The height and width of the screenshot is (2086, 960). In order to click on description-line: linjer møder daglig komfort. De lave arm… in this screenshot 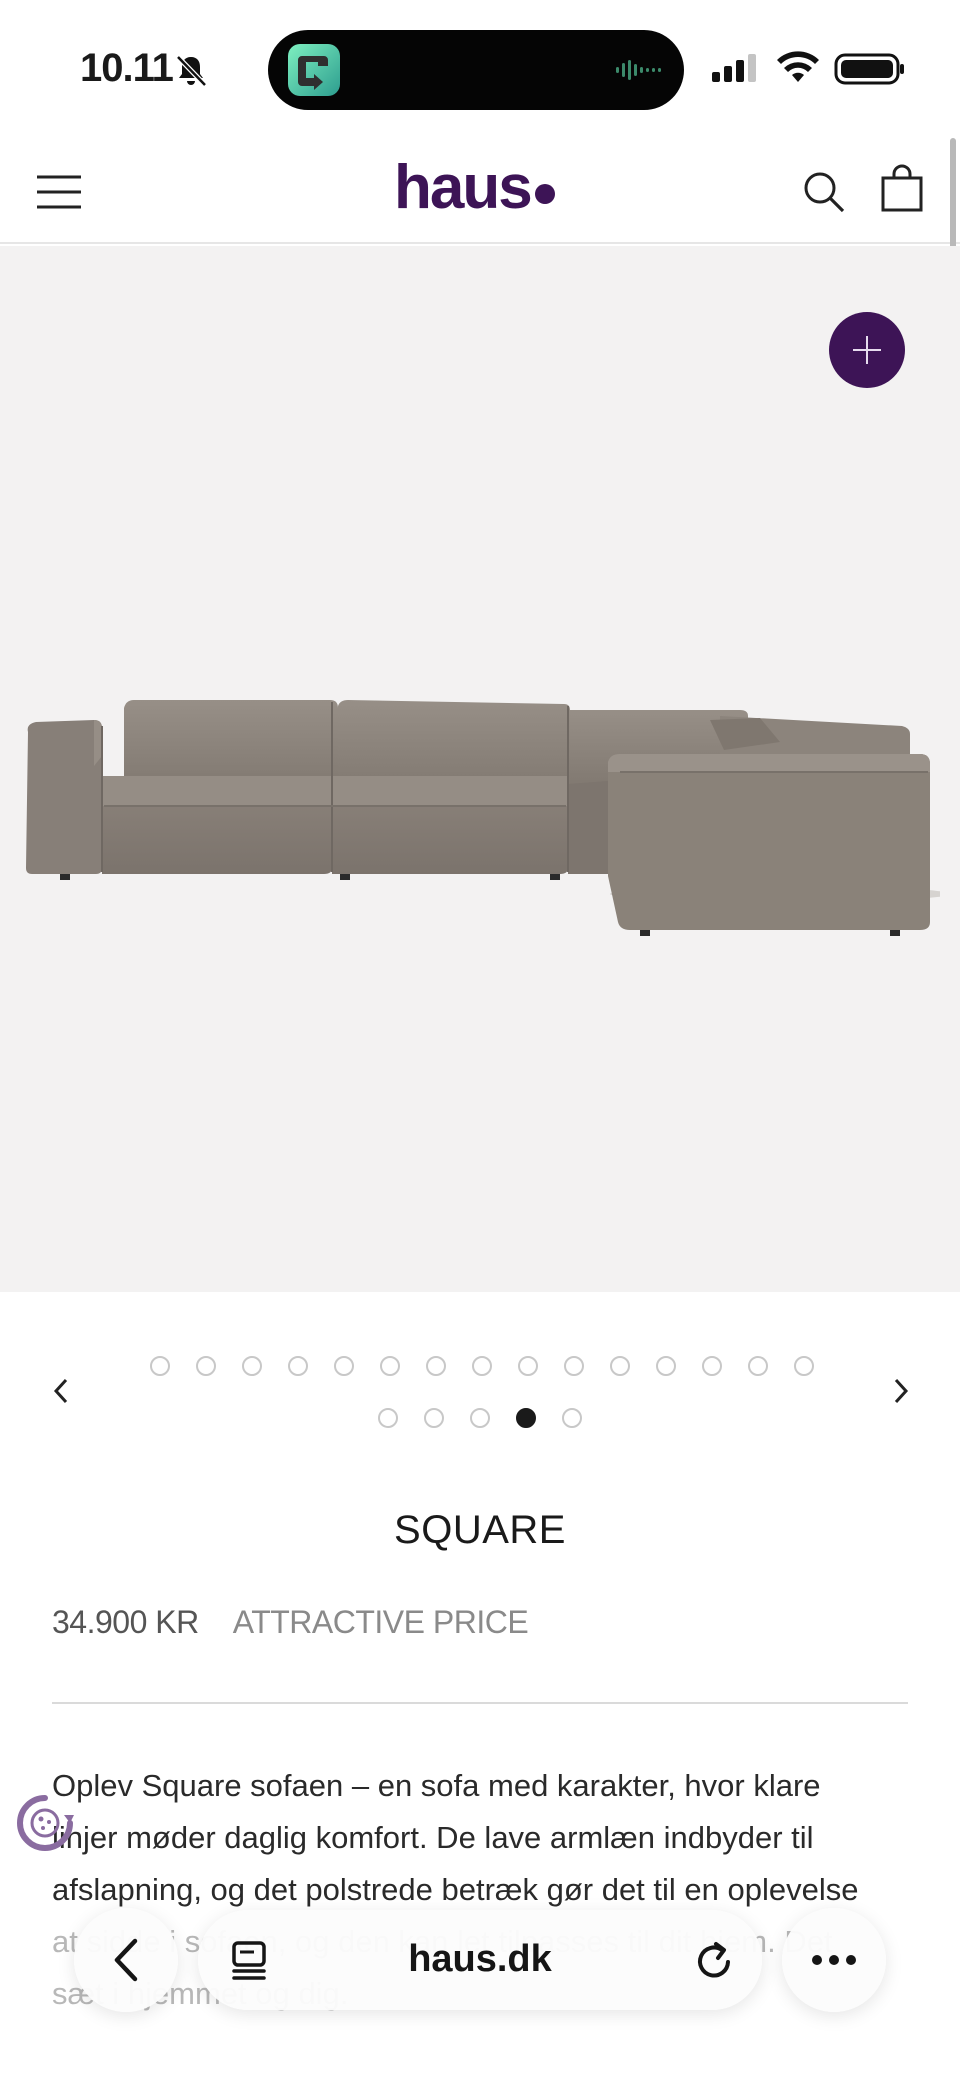, I will do `click(433, 1837)`.